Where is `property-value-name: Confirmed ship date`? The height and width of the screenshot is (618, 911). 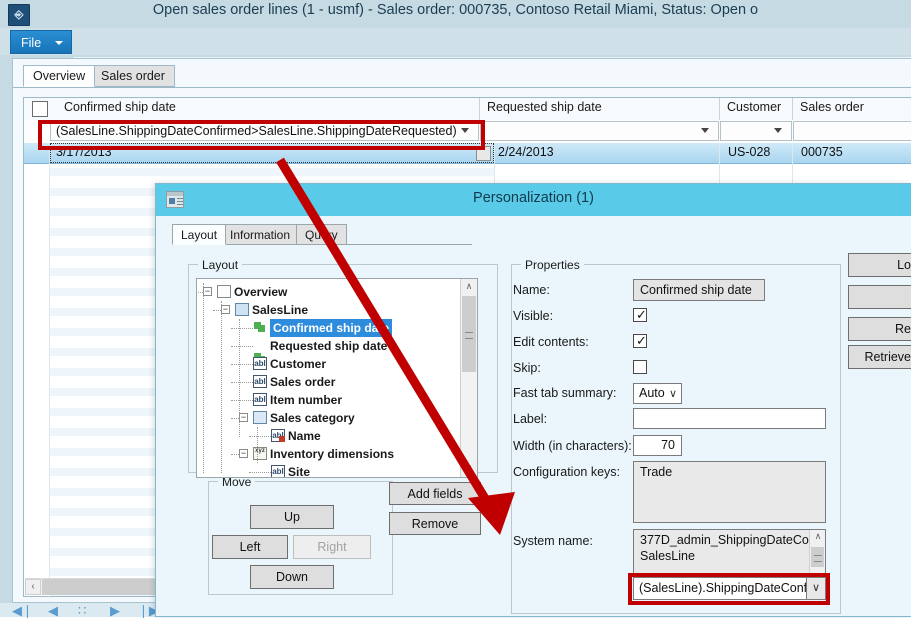
property-value-name: Confirmed ship date is located at coordinates (699, 290).